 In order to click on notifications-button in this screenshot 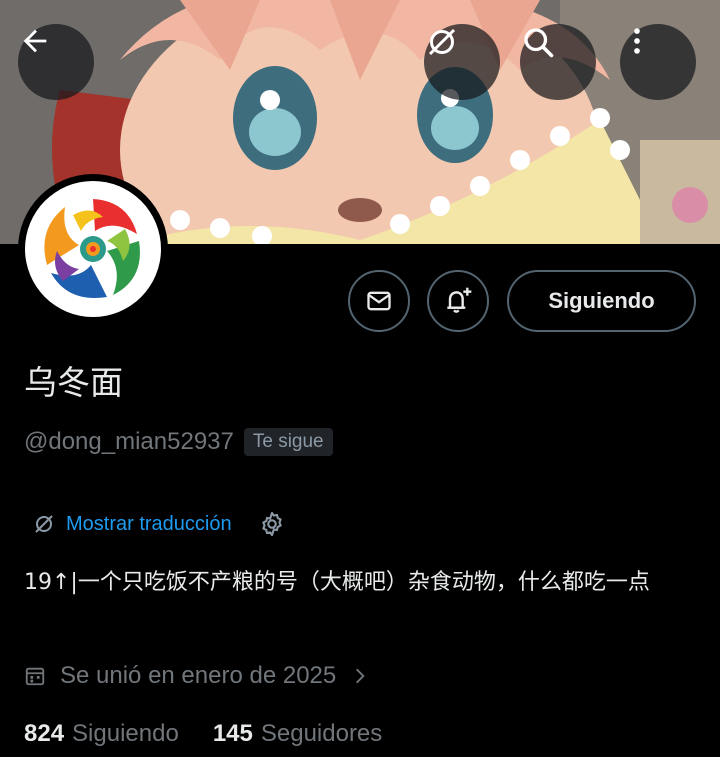, I will do `click(458, 301)`.